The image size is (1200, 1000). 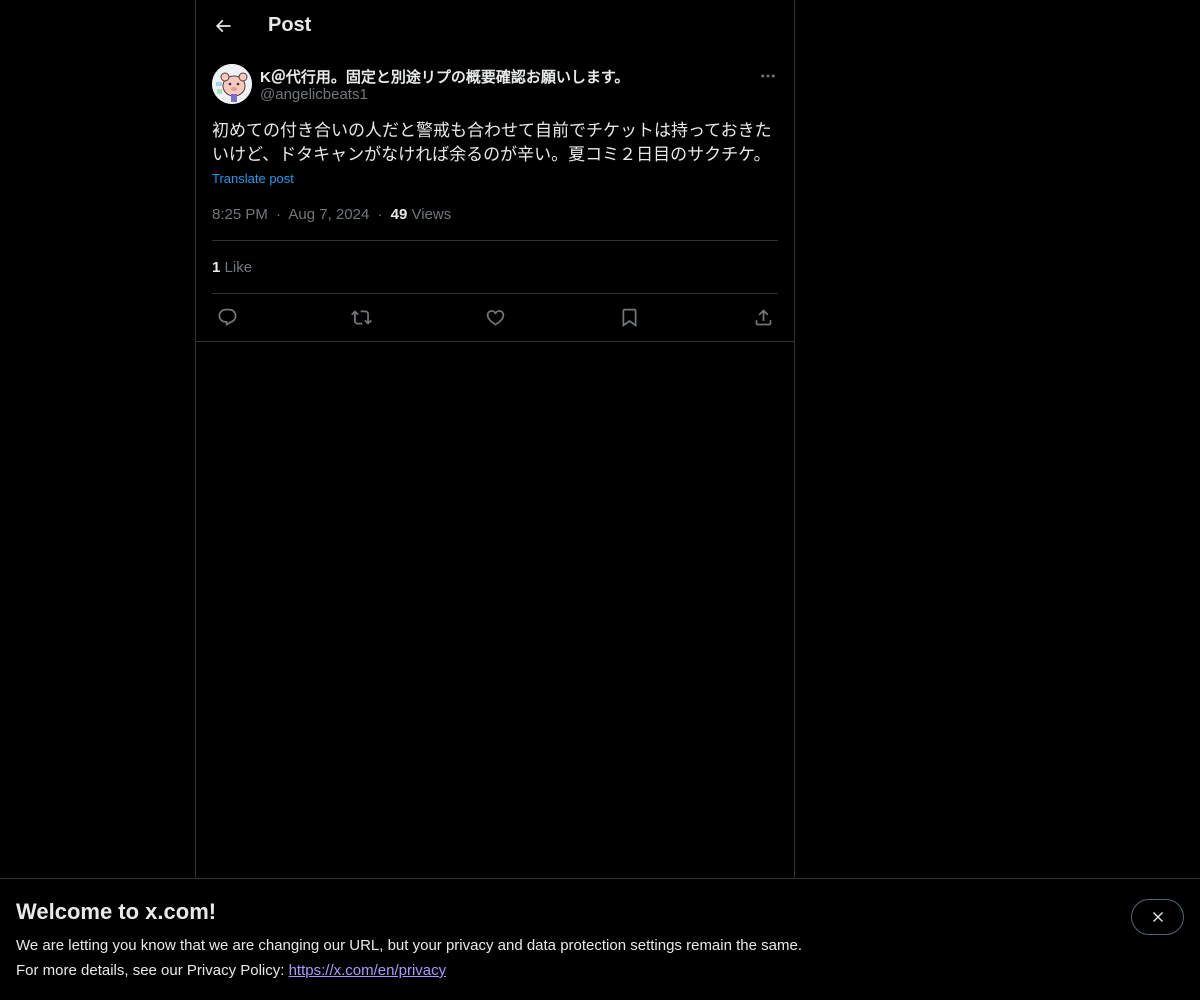 I want to click on arrow-left-icon, so click(x=223, y=26).